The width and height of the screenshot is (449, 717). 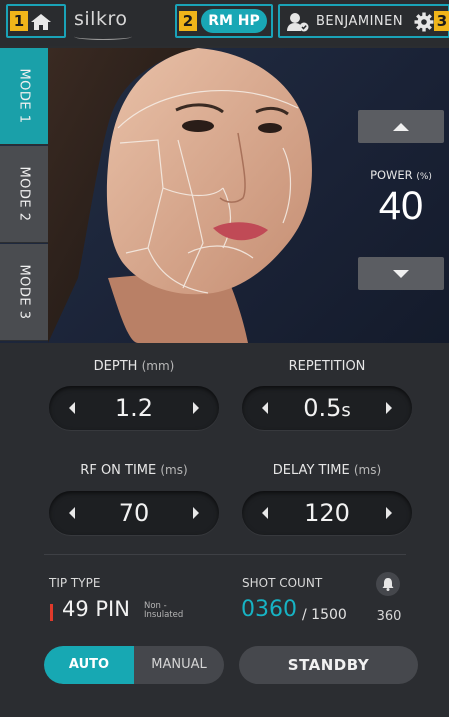 What do you see at coordinates (322, 408) in the screenshot?
I see `repetition-value: 0.5` at bounding box center [322, 408].